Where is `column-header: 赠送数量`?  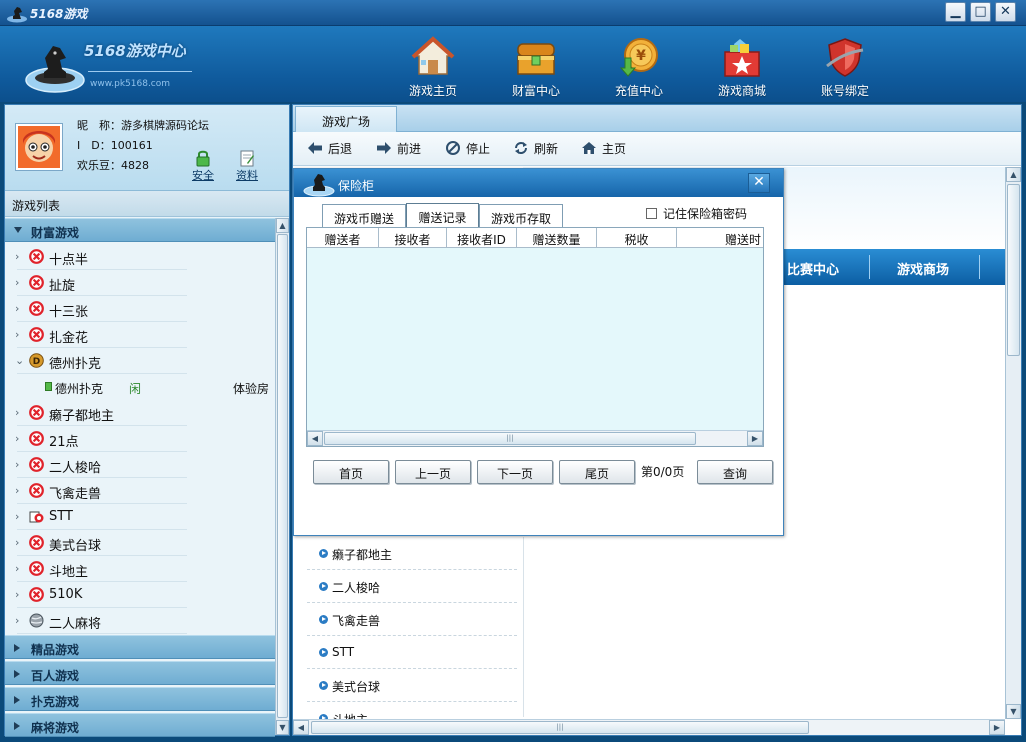
column-header: 赠送数量 is located at coordinates (557, 238).